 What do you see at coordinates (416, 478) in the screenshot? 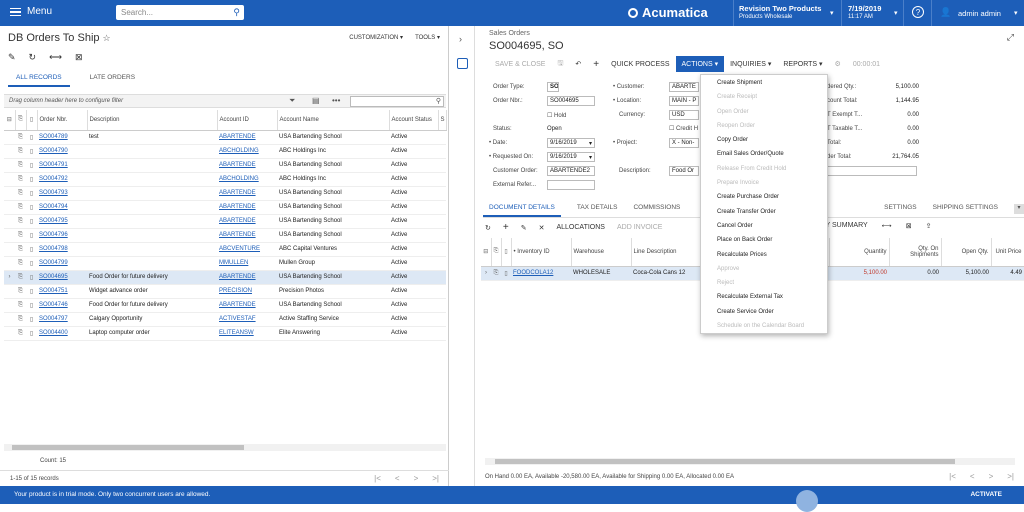
I see `next-page-icon: >` at bounding box center [416, 478].